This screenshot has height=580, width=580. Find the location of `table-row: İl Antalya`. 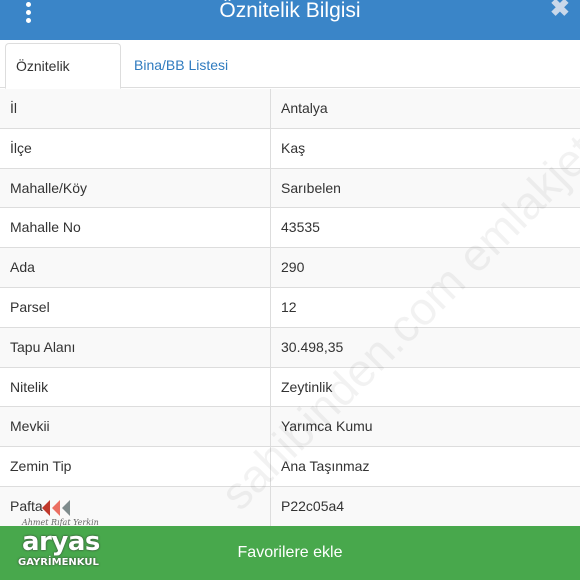

table-row: İl Antalya is located at coordinates (290, 109).